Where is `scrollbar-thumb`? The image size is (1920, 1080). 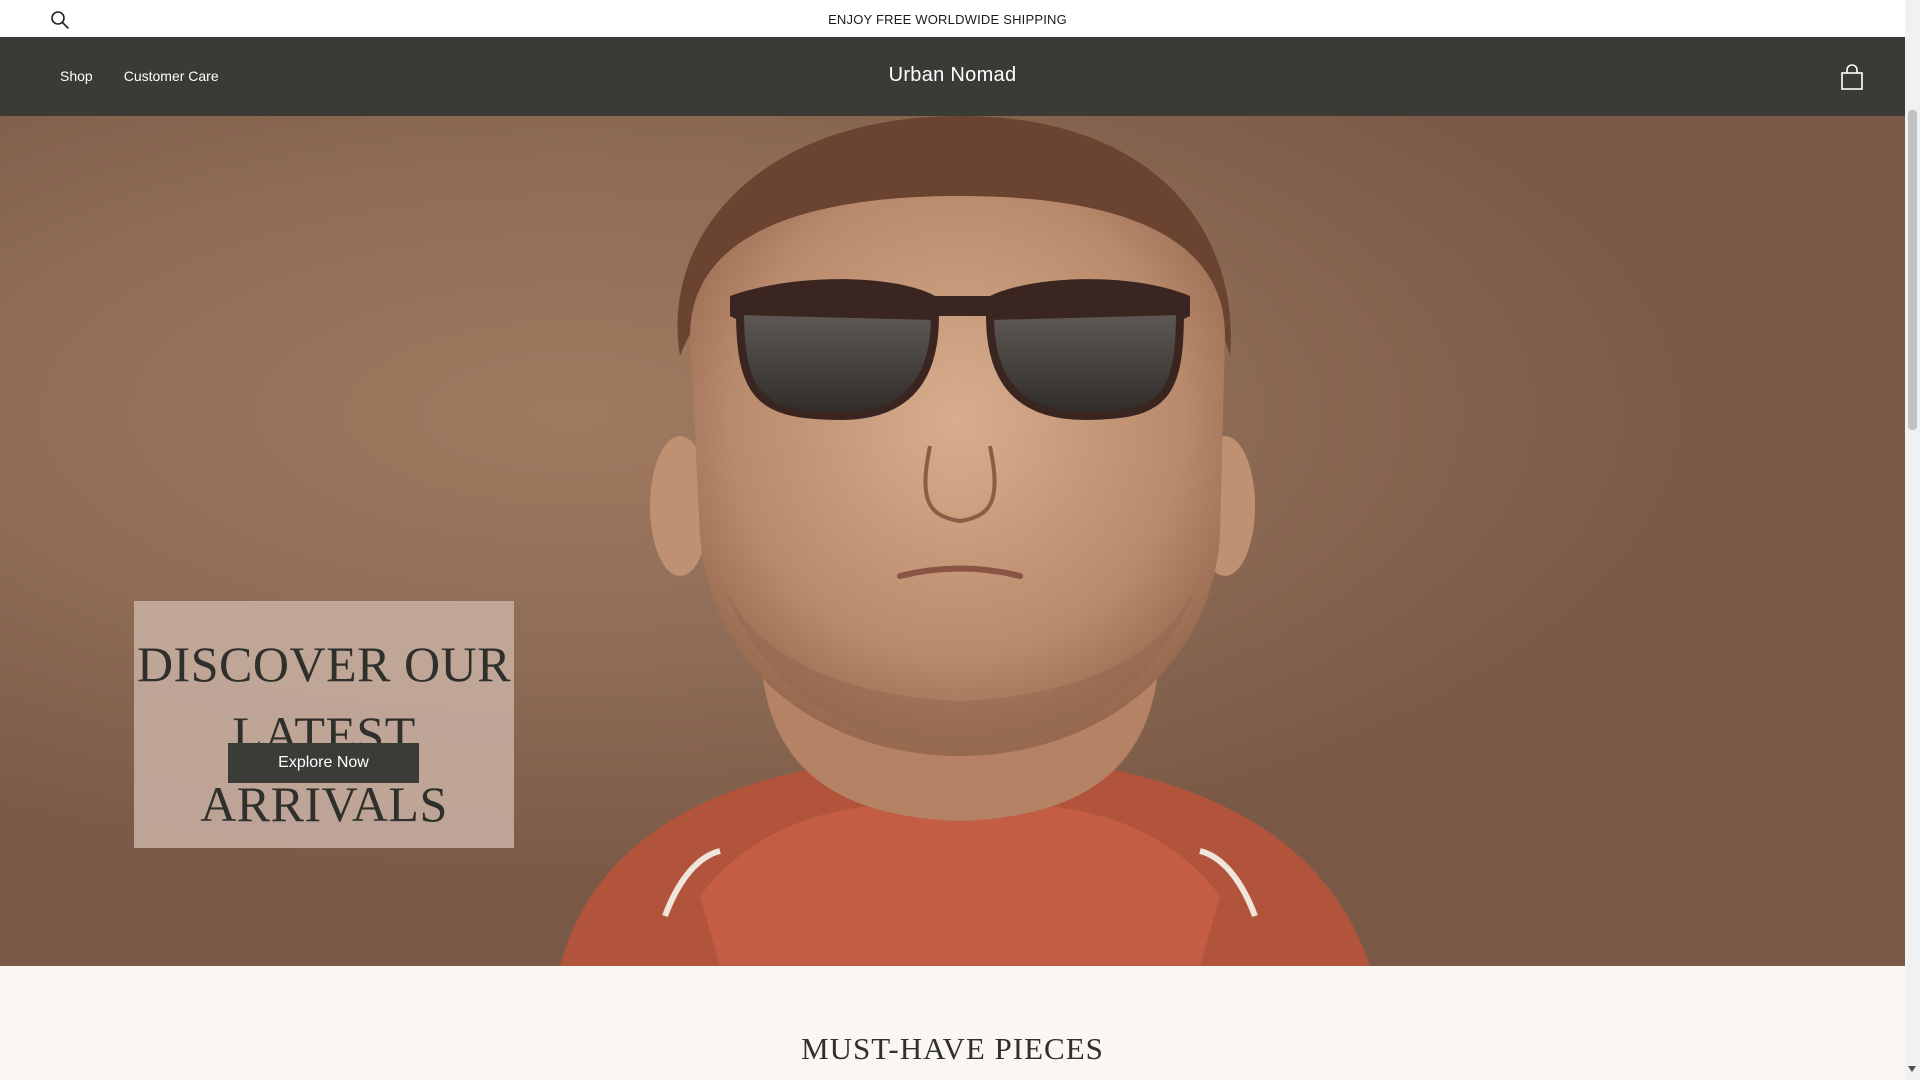
scrollbar-thumb is located at coordinates (1912, 270).